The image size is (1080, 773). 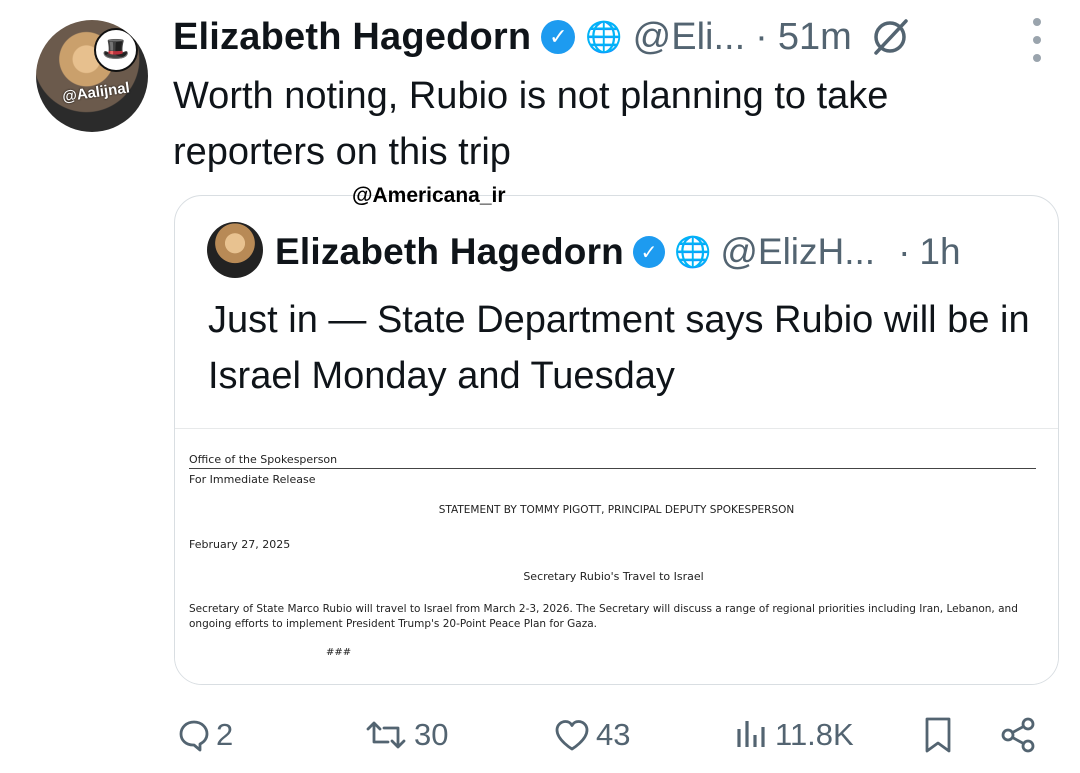 What do you see at coordinates (751, 734) in the screenshot?
I see `views-icon` at bounding box center [751, 734].